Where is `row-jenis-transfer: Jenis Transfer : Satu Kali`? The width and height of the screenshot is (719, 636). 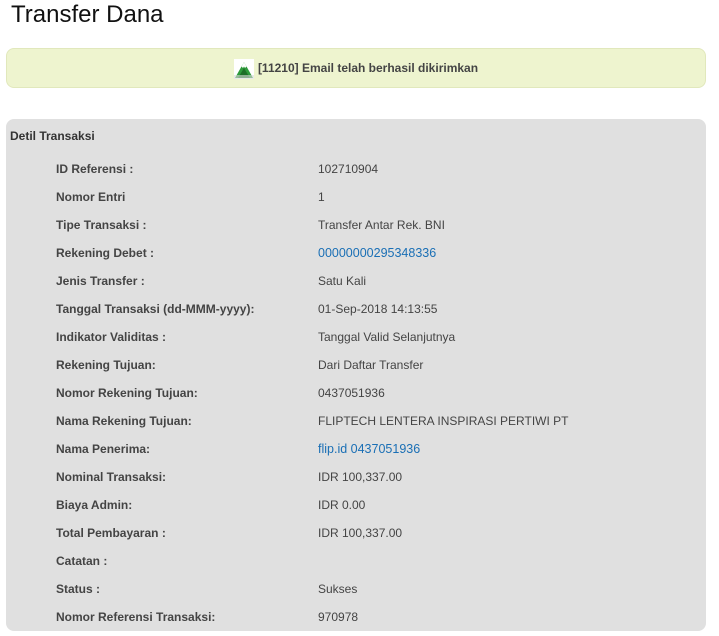 row-jenis-transfer: Jenis Transfer : Satu Kali is located at coordinates (356, 281).